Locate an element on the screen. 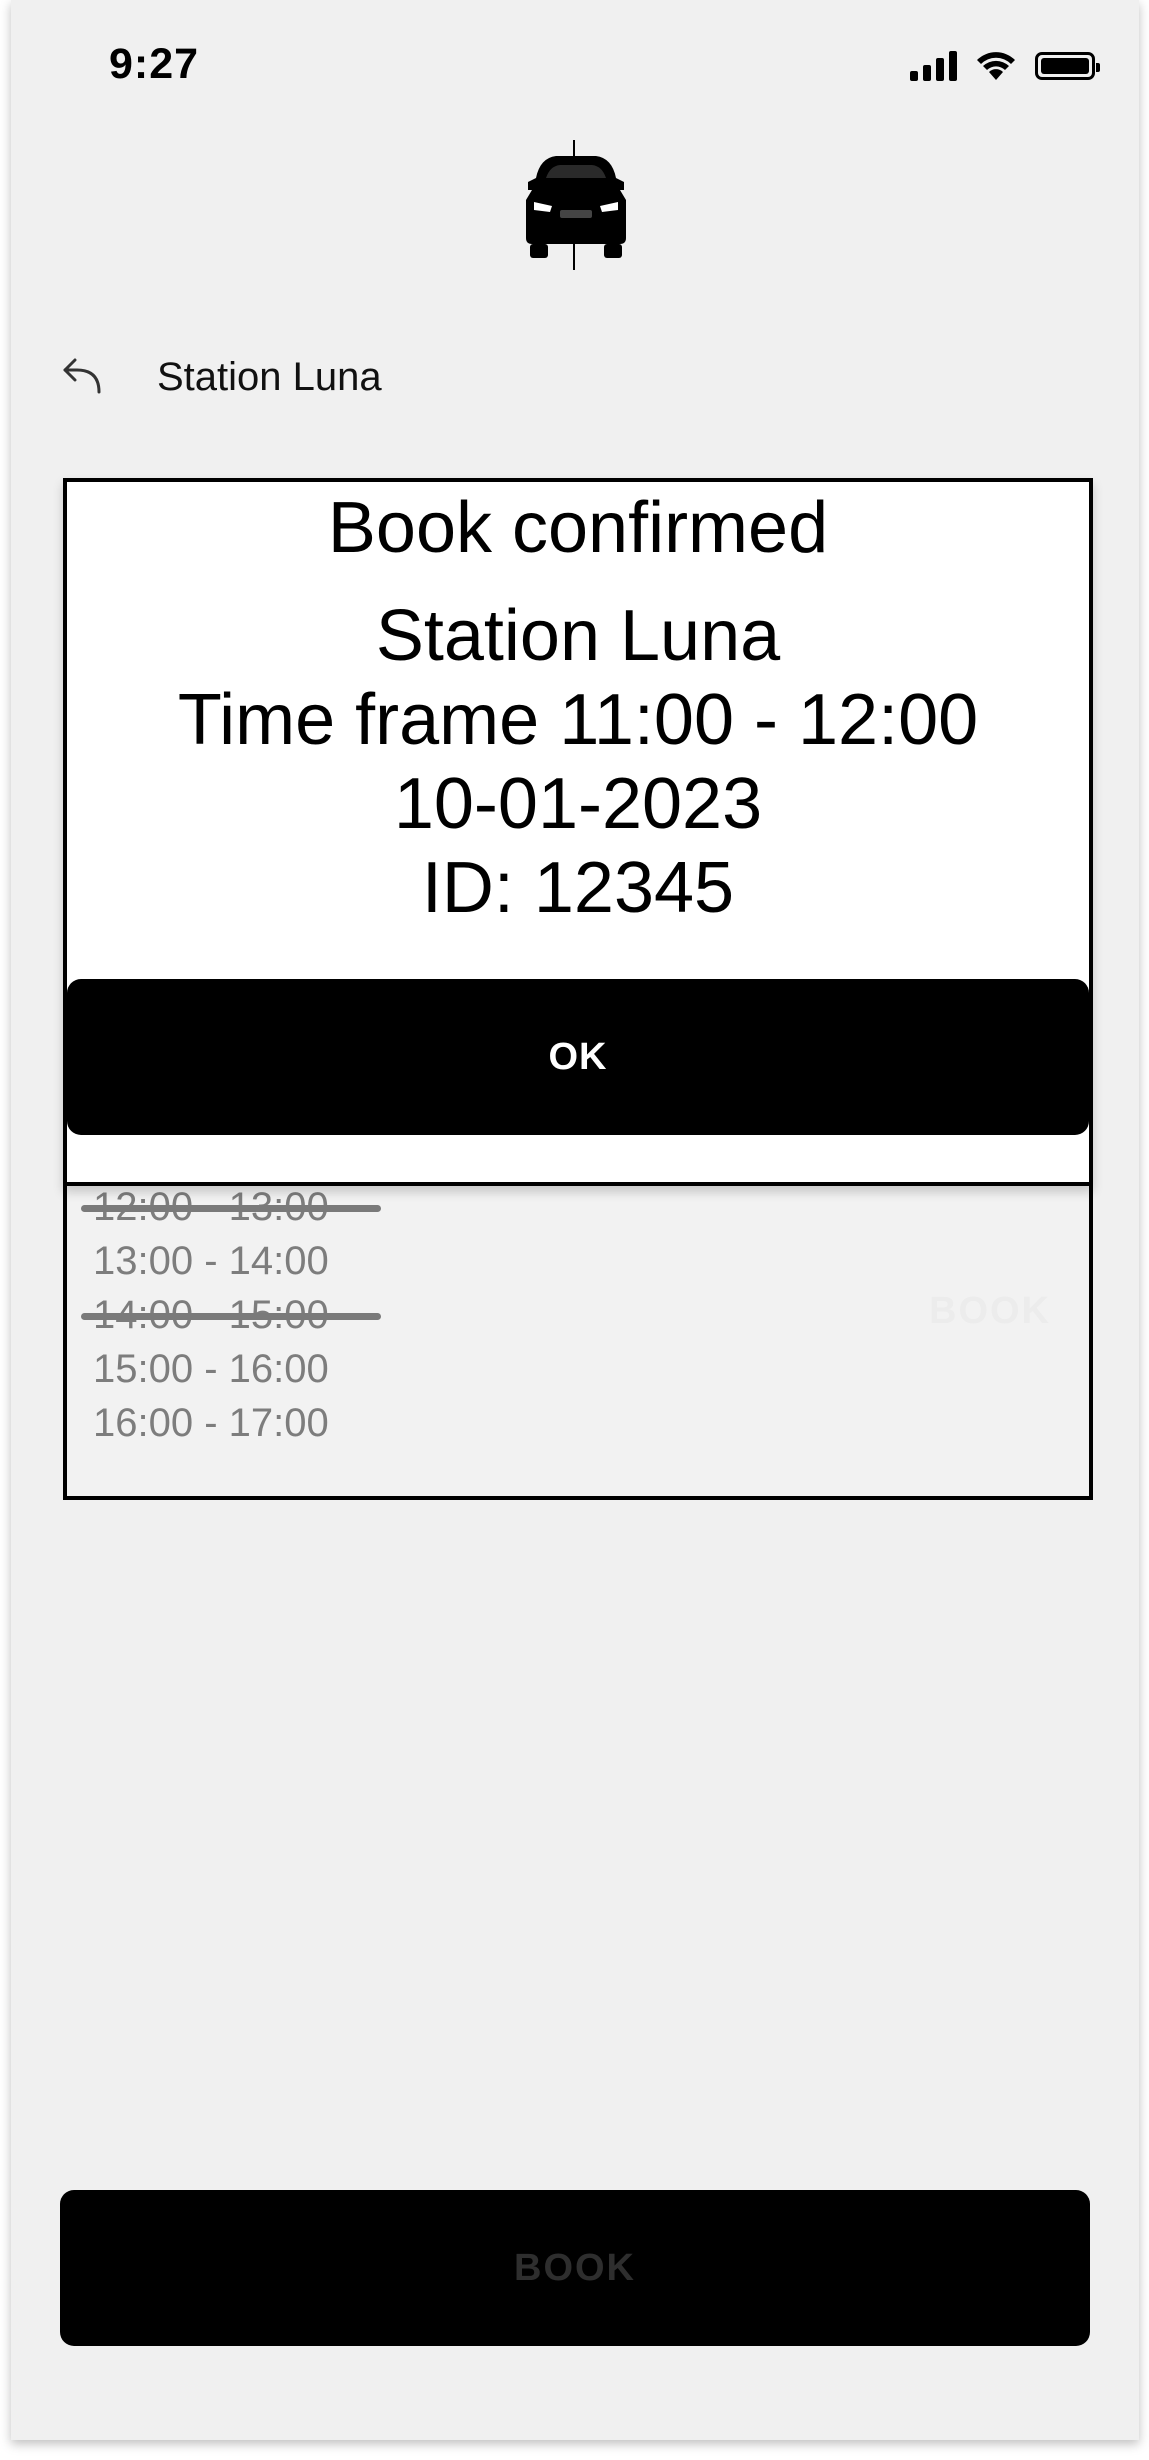  book-button: BOOK is located at coordinates (575, 2268).